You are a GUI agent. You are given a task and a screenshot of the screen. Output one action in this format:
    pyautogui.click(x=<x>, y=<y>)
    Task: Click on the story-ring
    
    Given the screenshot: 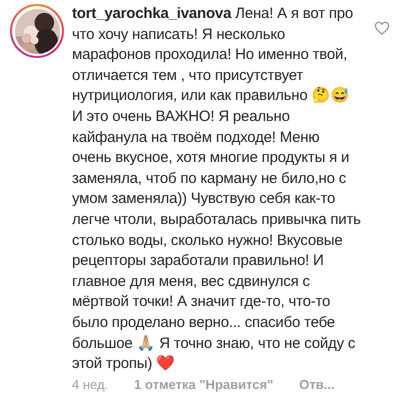 What is the action you would take?
    pyautogui.click(x=37, y=31)
    